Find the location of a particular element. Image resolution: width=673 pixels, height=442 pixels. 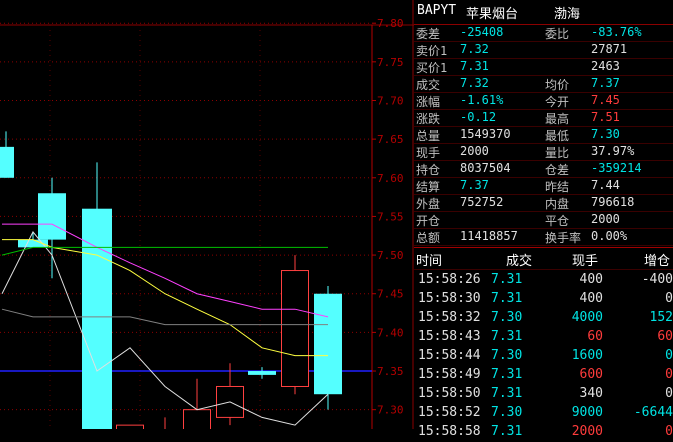

y-tick-label: 7.50 is located at coordinates (390, 255).